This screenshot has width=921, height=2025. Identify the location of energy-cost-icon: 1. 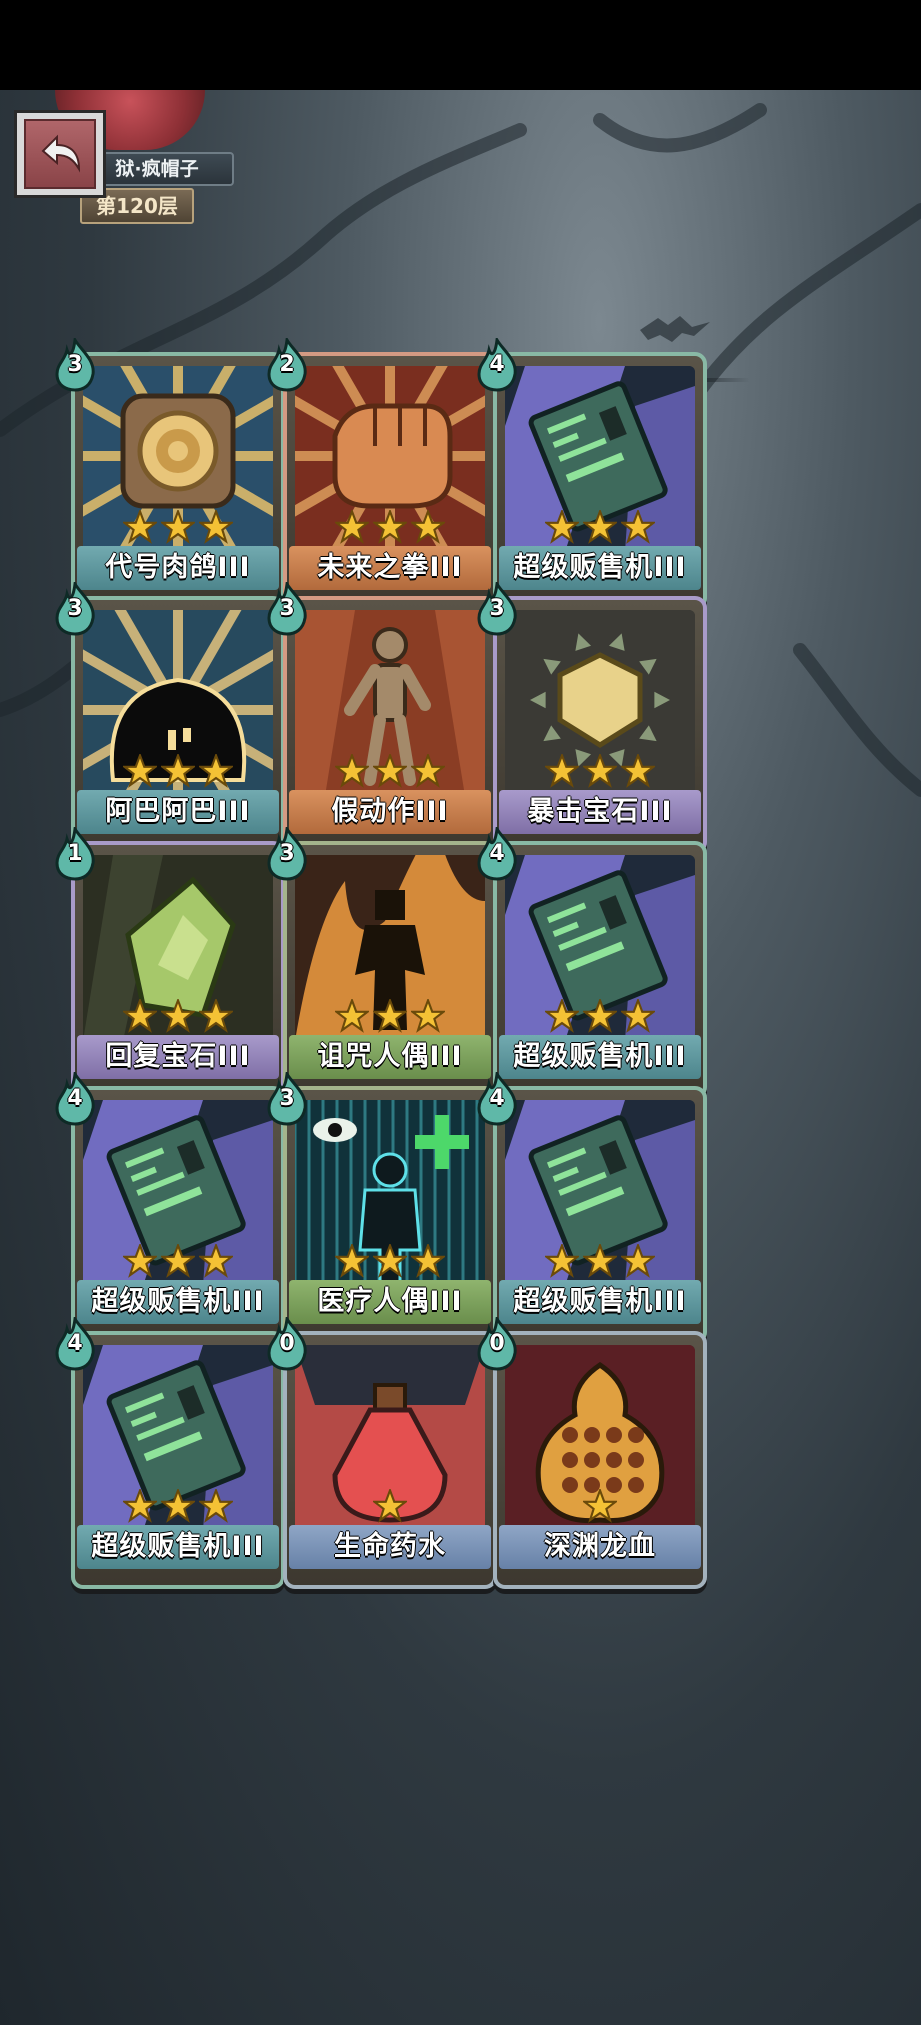
(75, 854).